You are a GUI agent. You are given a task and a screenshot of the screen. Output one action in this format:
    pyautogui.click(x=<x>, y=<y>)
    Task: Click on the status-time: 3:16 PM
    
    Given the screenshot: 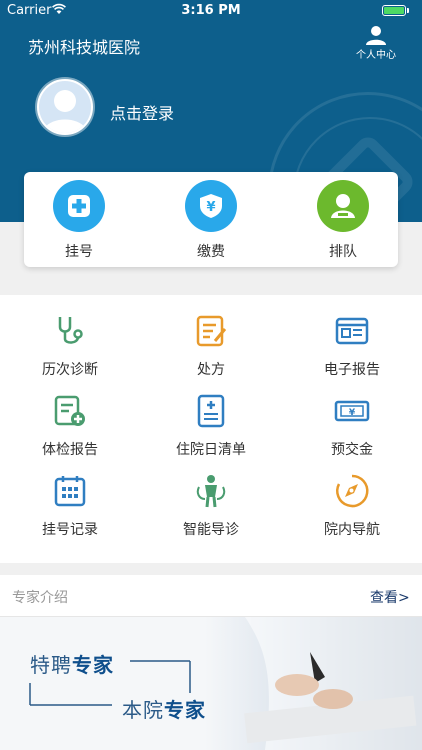 What is the action you would take?
    pyautogui.click(x=211, y=10)
    